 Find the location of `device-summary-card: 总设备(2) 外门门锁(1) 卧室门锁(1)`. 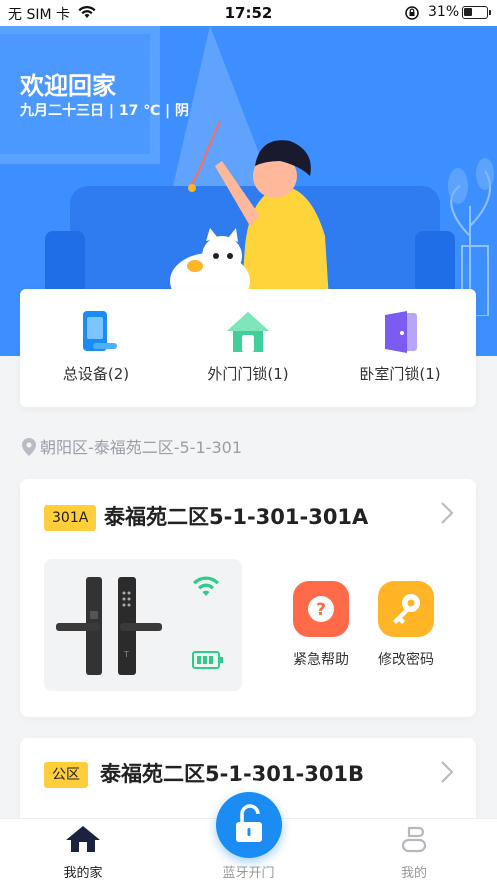

device-summary-card: 总设备(2) 外门门锁(1) 卧室门锁(1) is located at coordinates (248, 348).